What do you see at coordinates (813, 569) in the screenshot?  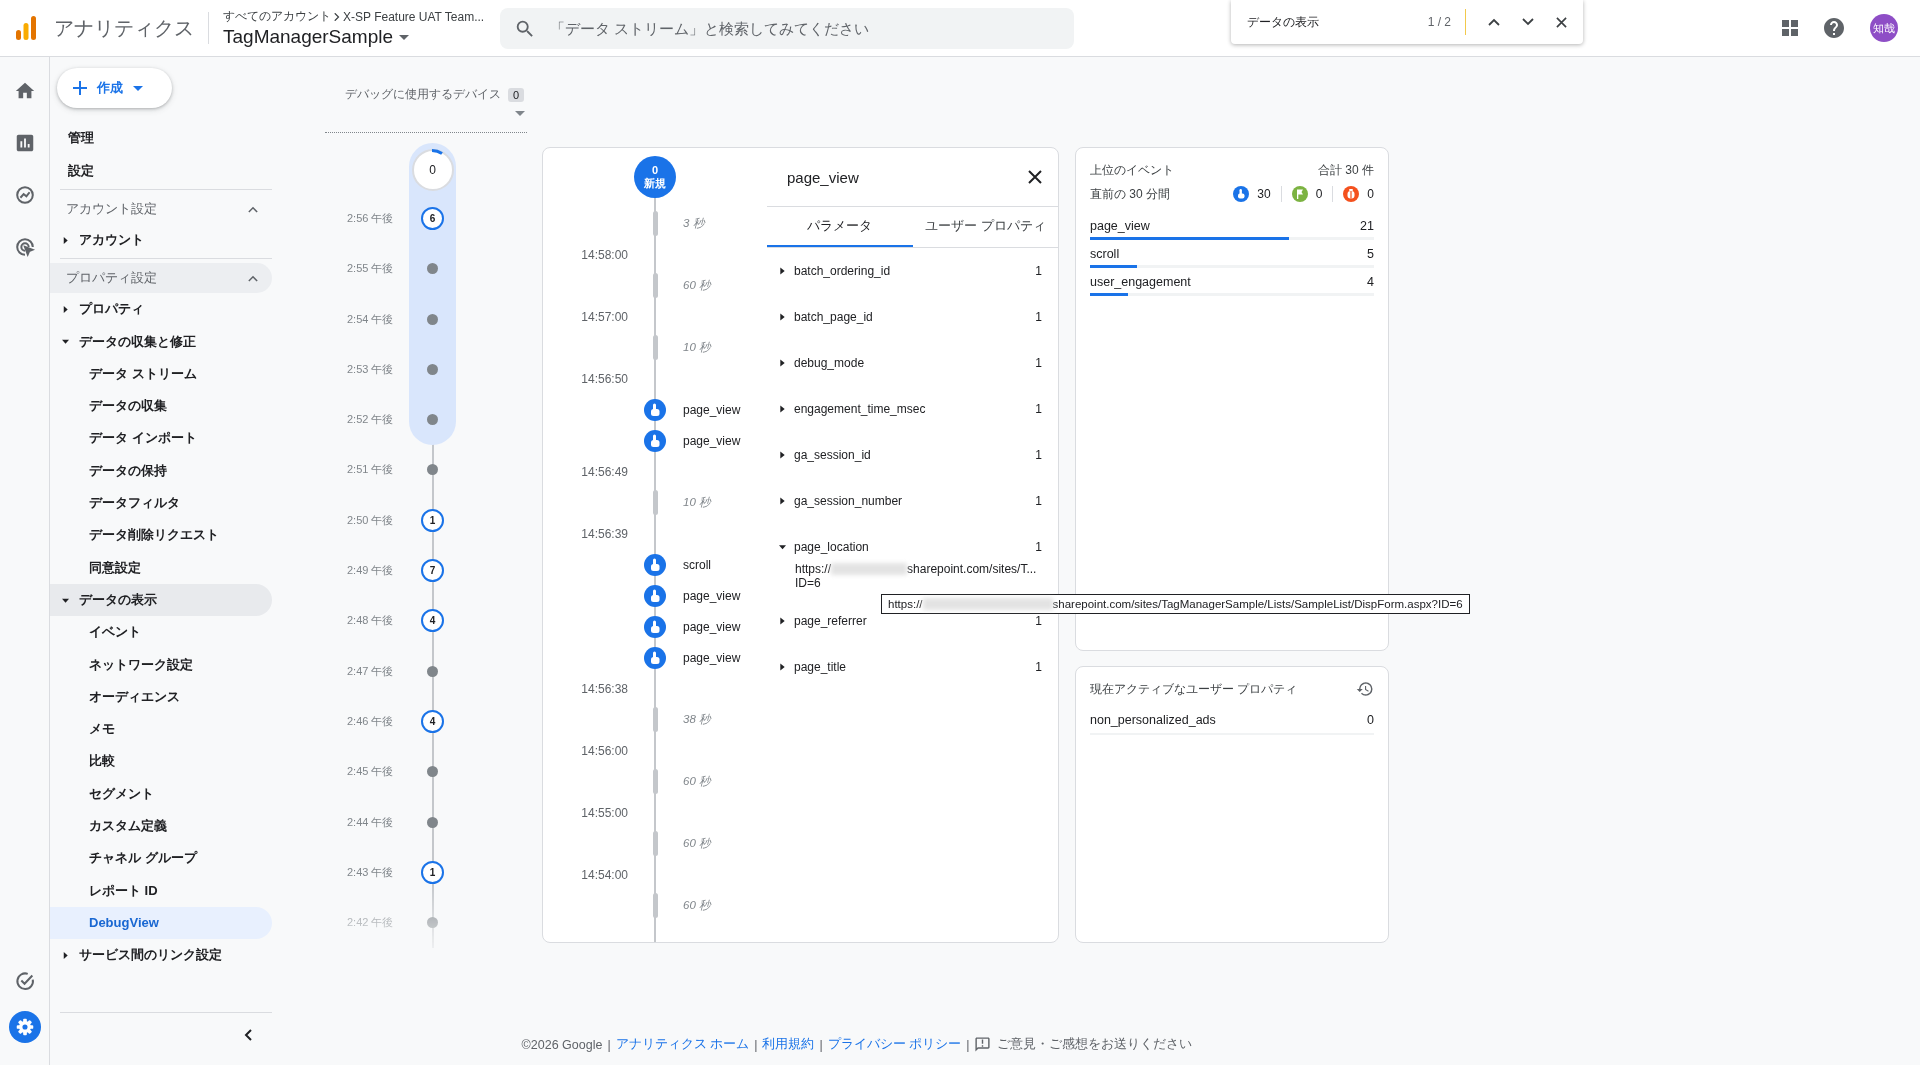 I see `parameter-value: https://` at bounding box center [813, 569].